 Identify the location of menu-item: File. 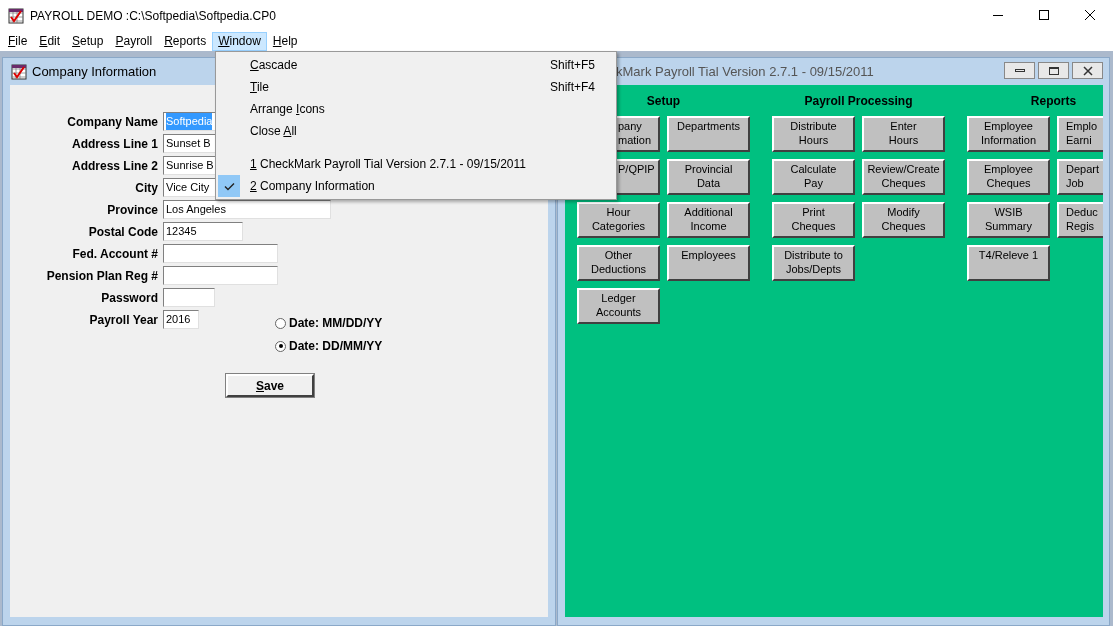
(18, 41).